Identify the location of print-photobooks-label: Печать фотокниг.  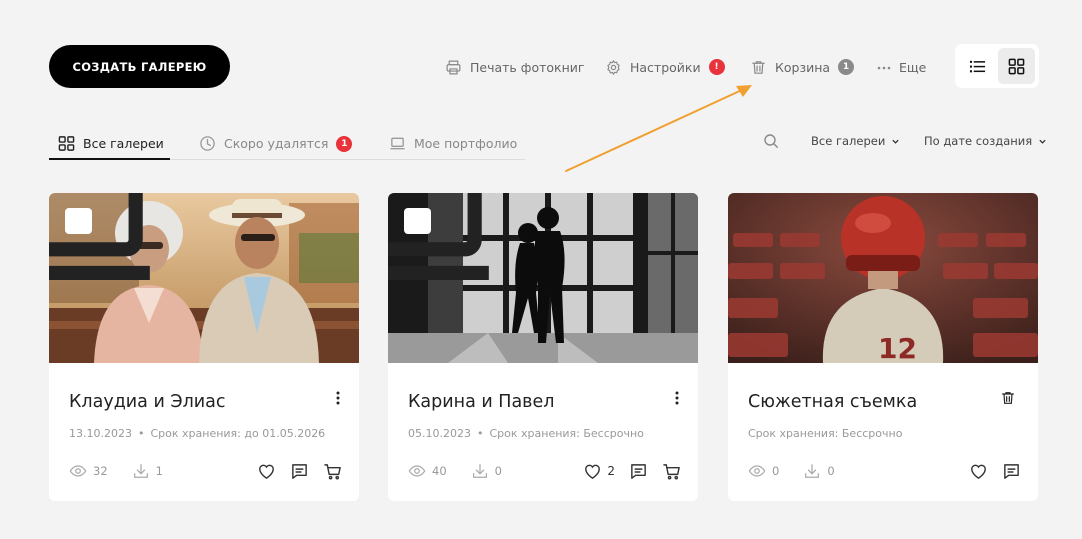
(527, 67).